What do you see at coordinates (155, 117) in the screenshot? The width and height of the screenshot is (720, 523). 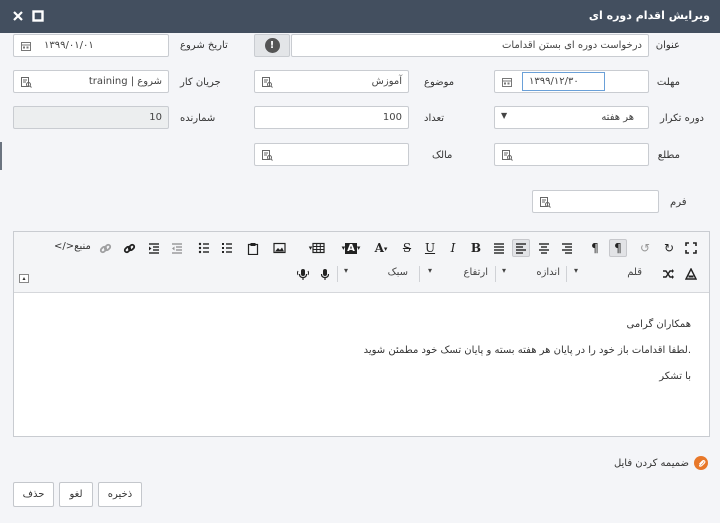 I see `counter-value: 10` at bounding box center [155, 117].